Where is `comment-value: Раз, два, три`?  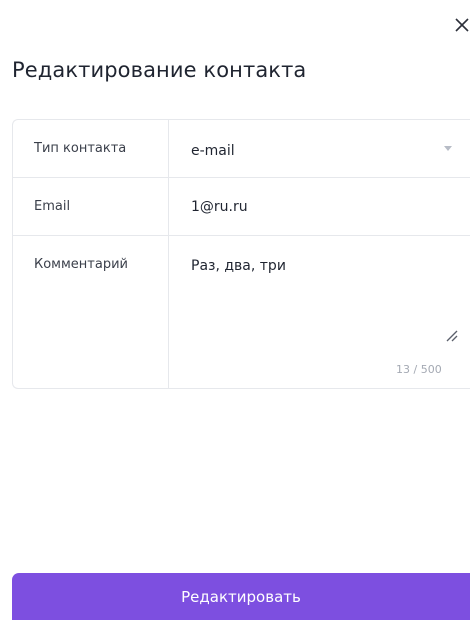 comment-value: Раз, два, три is located at coordinates (238, 266).